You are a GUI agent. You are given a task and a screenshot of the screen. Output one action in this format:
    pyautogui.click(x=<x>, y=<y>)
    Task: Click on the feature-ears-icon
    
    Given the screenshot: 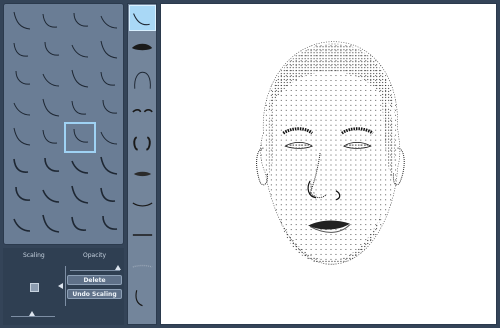 What is the action you would take?
    pyautogui.click(x=142, y=142)
    